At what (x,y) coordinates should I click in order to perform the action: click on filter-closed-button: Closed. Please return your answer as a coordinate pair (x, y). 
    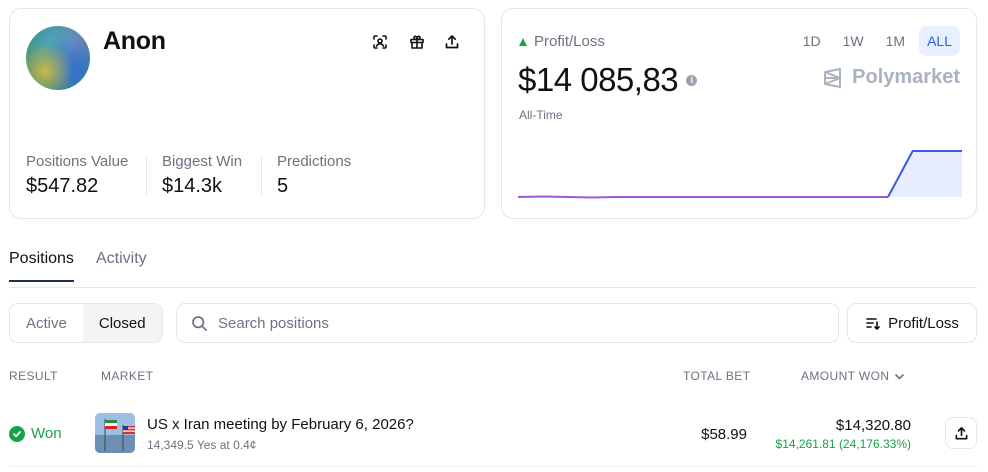
    Looking at the image, I should click on (122, 323).